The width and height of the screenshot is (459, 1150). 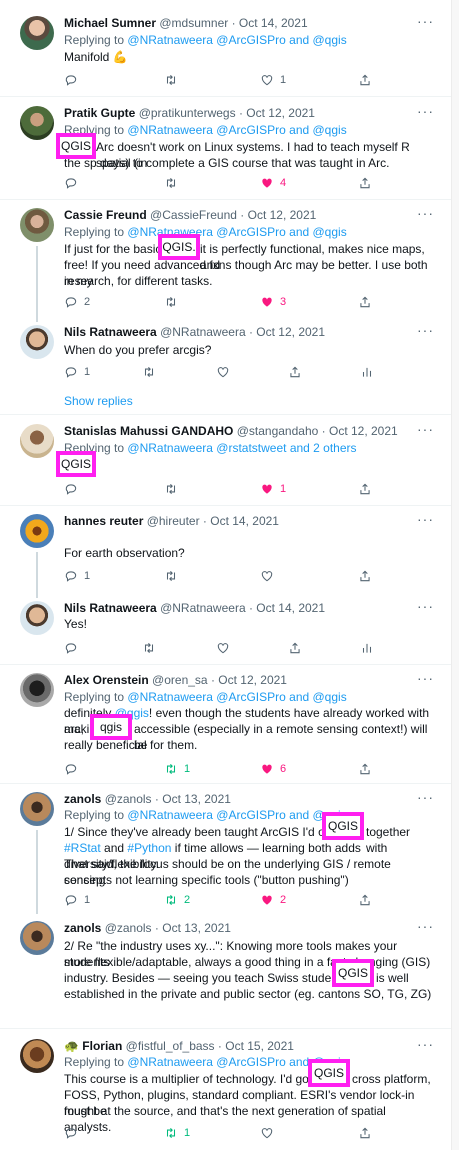 I want to click on author-name: Florian, so click(x=102, y=1046).